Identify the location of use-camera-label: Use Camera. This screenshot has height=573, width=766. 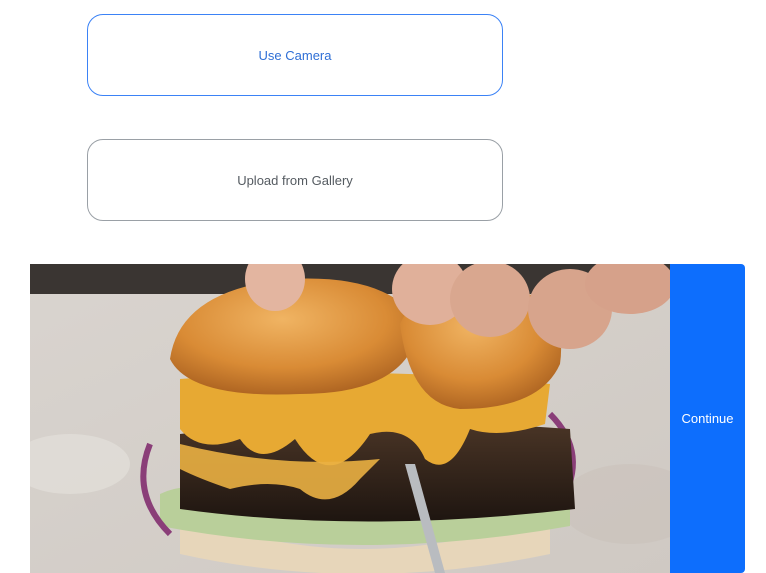
(295, 55).